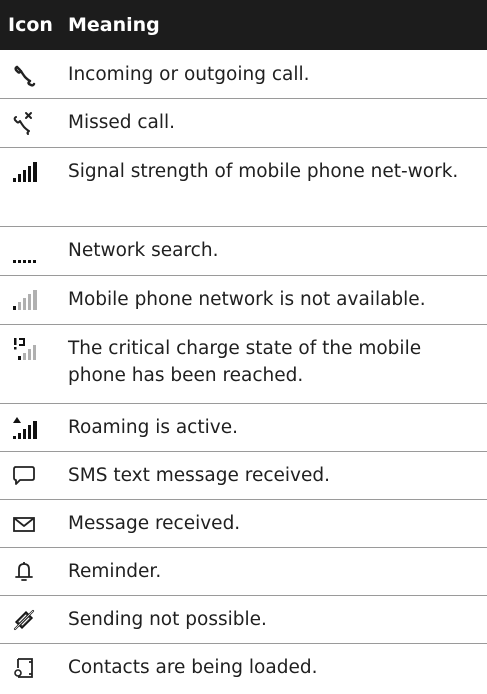 Image resolution: width=487 pixels, height=694 pixels. I want to click on signal-strength-icon, so click(34, 171).